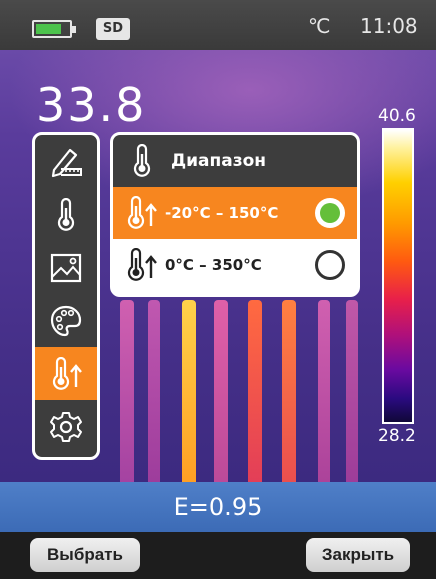 The image size is (436, 579). I want to click on settings-tool-button, so click(66, 426).